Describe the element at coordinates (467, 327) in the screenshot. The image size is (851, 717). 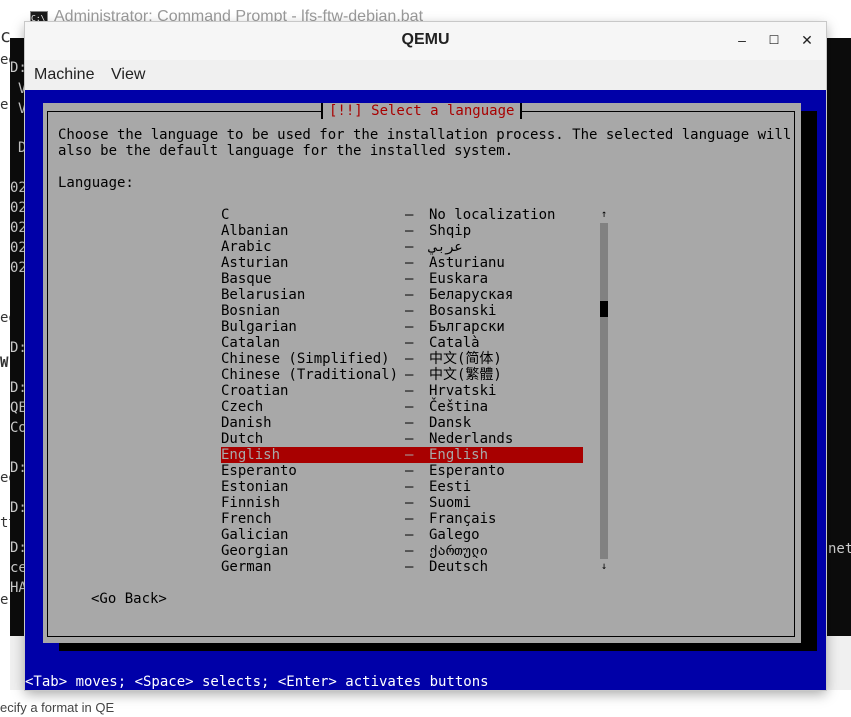
I see `language-native-name: Български` at that location.